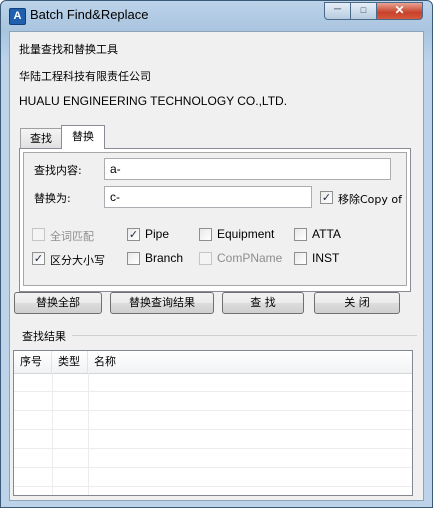 The image size is (433, 508). What do you see at coordinates (263, 303) in the screenshot?
I see `find-button: 查 找` at bounding box center [263, 303].